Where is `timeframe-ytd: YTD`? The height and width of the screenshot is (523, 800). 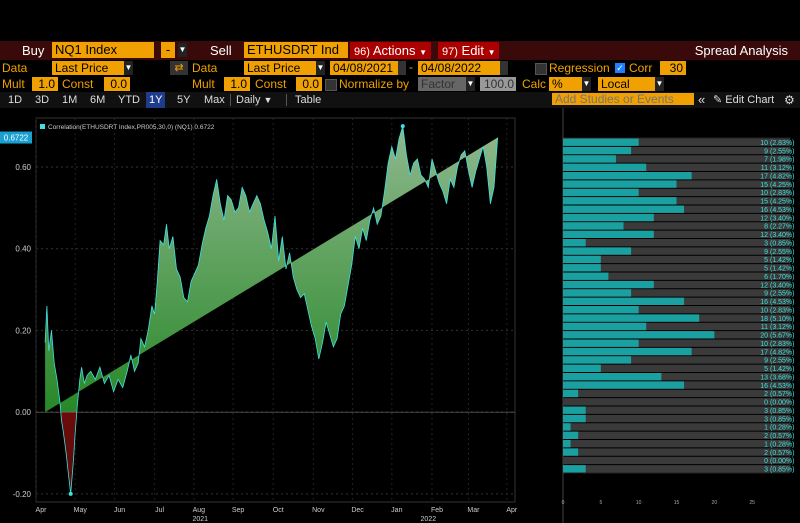 timeframe-ytd: YTD is located at coordinates (129, 100).